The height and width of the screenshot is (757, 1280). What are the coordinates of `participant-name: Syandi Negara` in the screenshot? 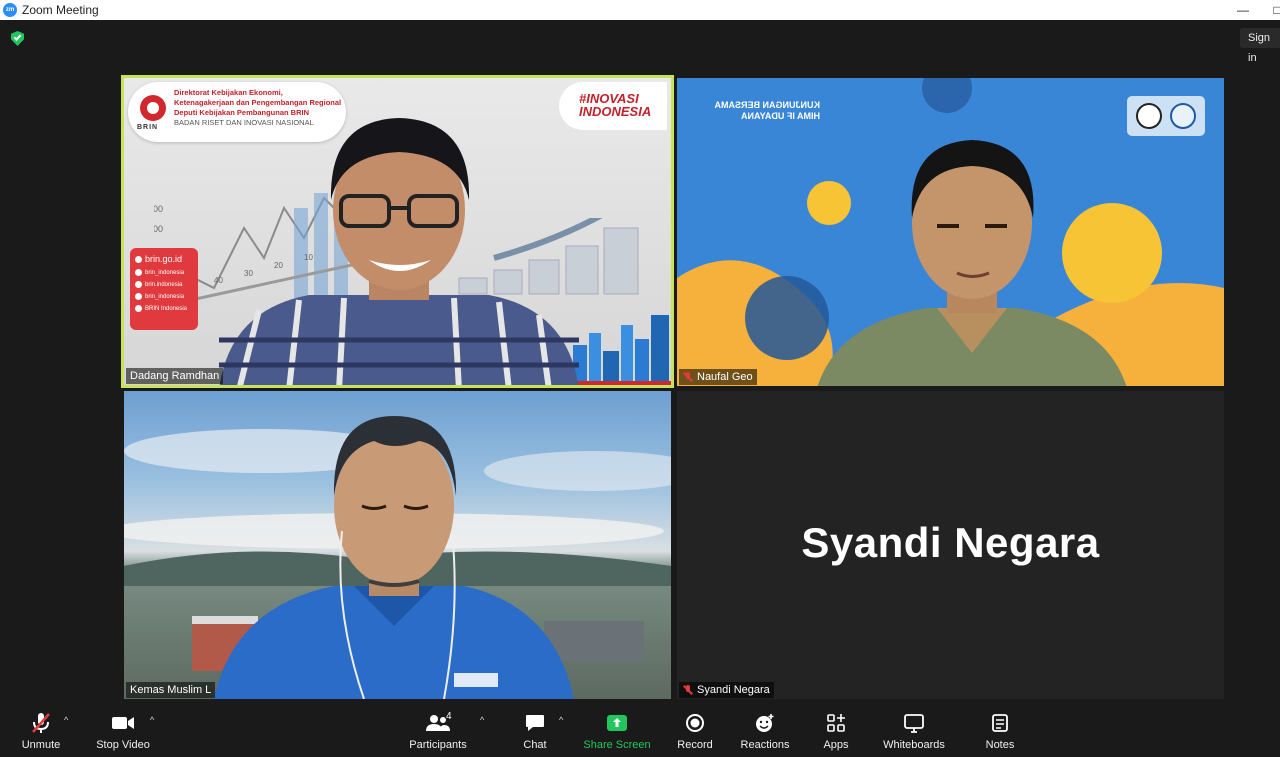 It's located at (733, 690).